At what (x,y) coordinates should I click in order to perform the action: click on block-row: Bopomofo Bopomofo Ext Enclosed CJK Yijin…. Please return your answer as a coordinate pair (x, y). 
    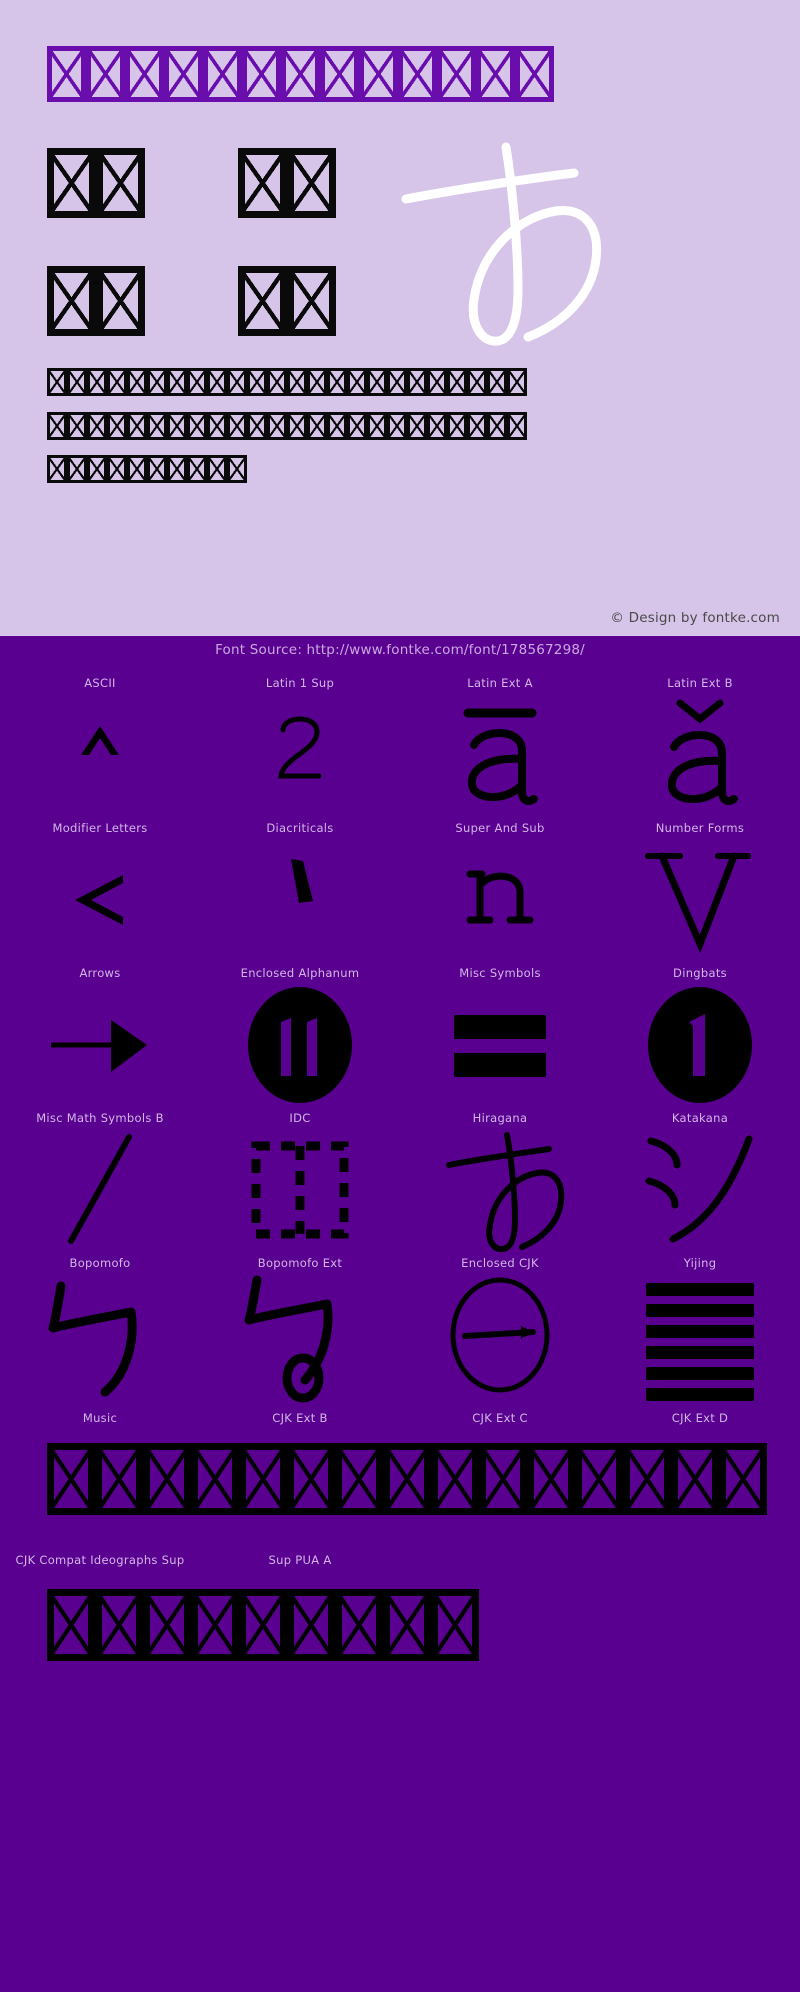
    Looking at the image, I should click on (400, 1327).